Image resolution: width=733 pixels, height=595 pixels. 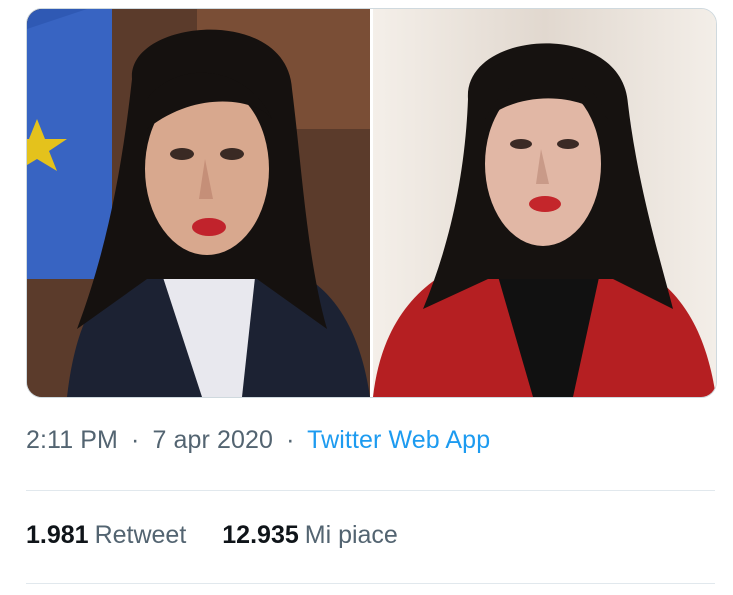 I want to click on tweet-time: 2:11 PM, so click(x=72, y=440).